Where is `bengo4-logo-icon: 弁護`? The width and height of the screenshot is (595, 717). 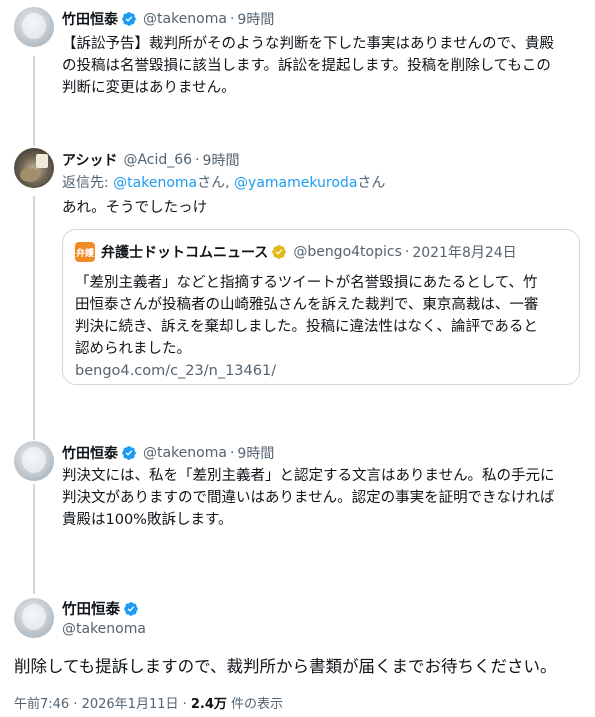
bengo4-logo-icon: 弁護 is located at coordinates (85, 252).